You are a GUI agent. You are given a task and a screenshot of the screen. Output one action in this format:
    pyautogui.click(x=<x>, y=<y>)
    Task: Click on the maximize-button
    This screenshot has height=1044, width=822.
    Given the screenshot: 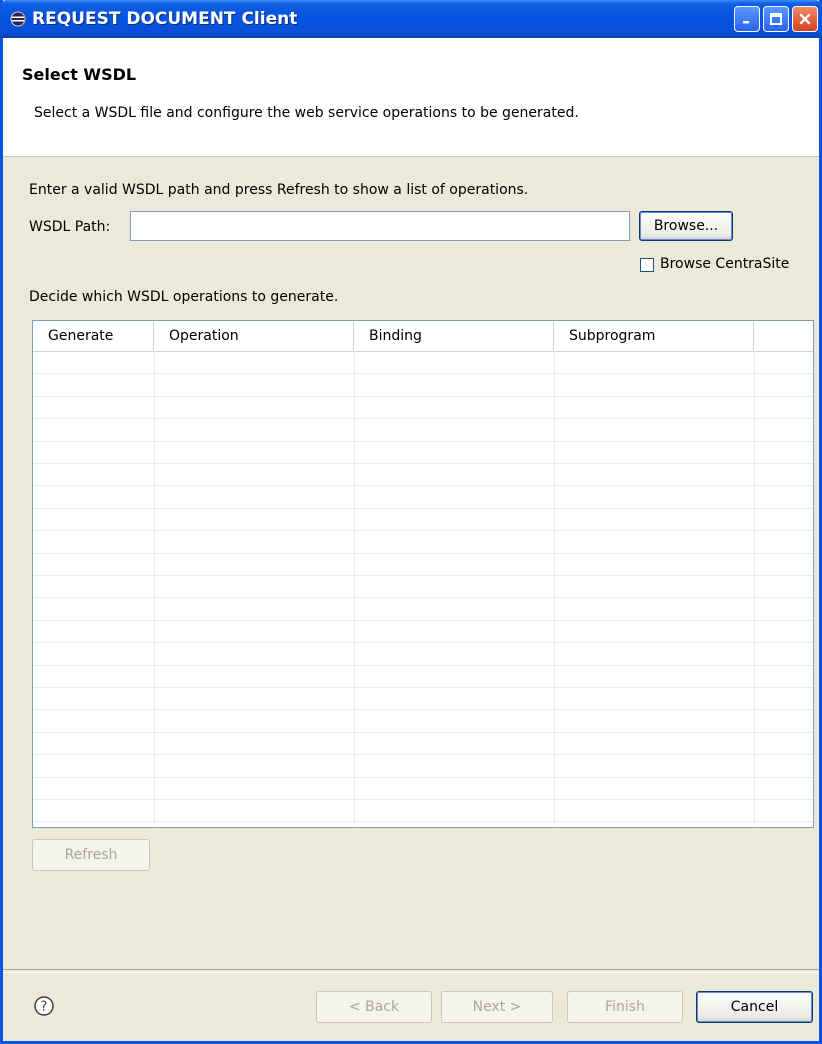 What is the action you would take?
    pyautogui.click(x=776, y=19)
    